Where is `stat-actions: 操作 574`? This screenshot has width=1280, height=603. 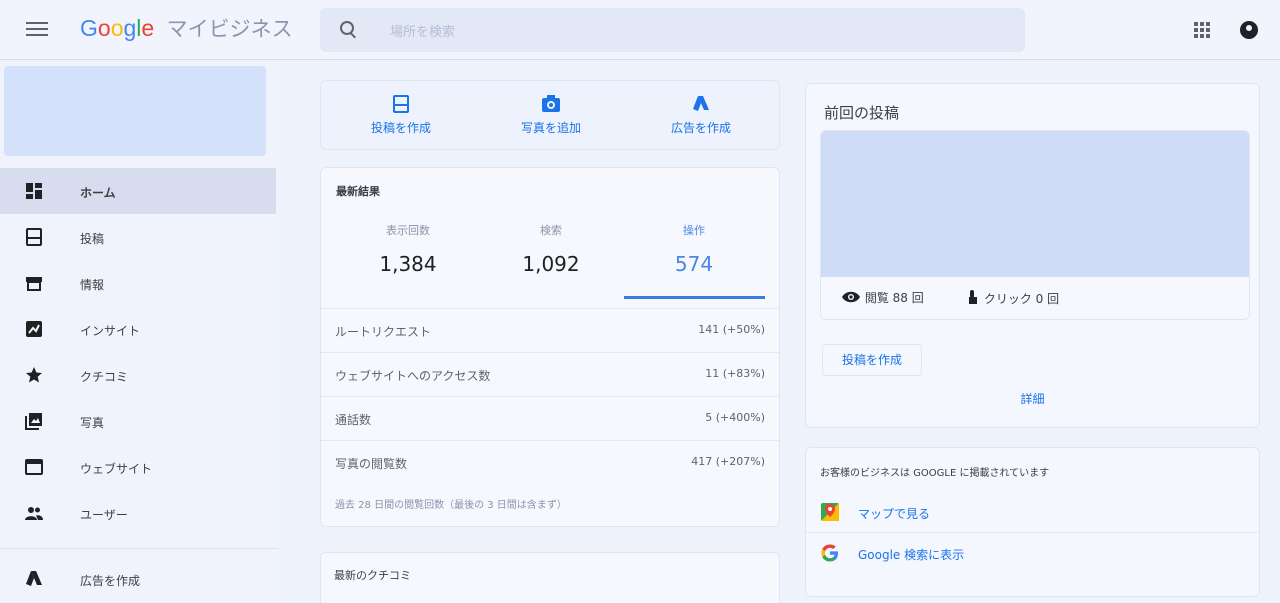
stat-actions: 操作 574 is located at coordinates (694, 249).